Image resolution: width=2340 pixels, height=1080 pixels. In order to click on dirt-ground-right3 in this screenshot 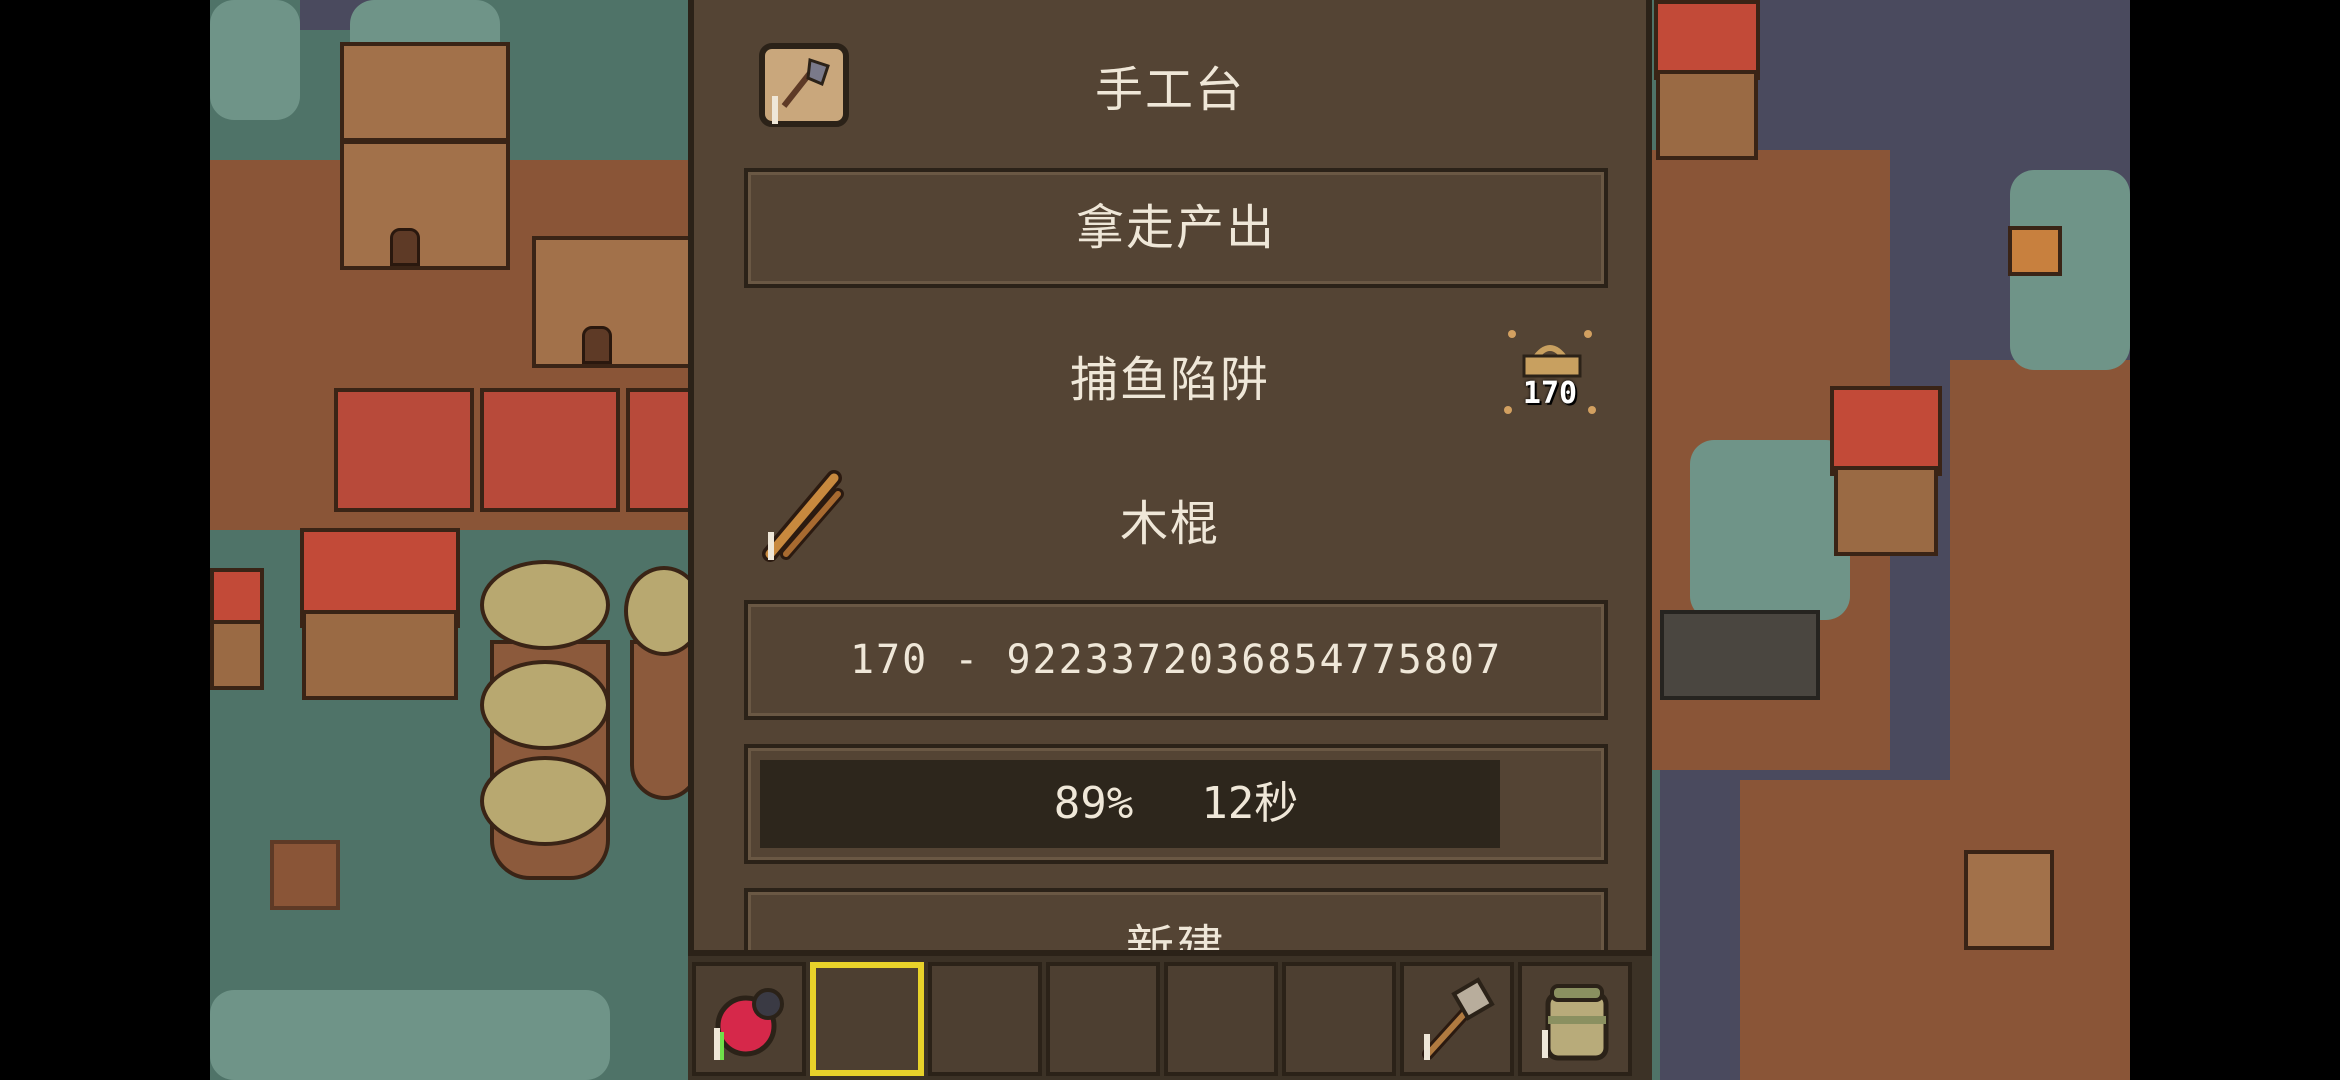, I will do `click(2040, 575)`.